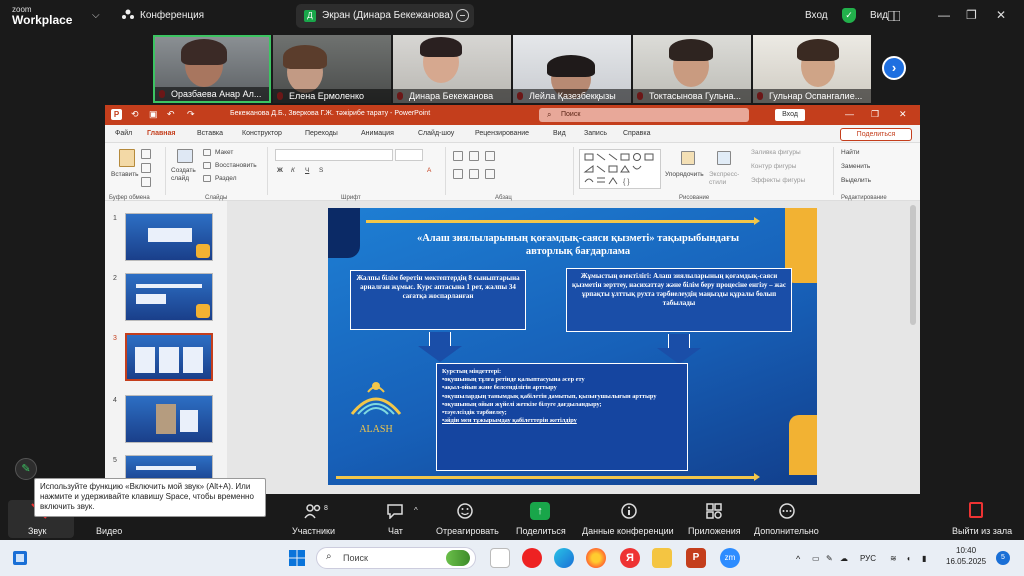  What do you see at coordinates (465, 511) in the screenshot?
I see `reaction-icon` at bounding box center [465, 511].